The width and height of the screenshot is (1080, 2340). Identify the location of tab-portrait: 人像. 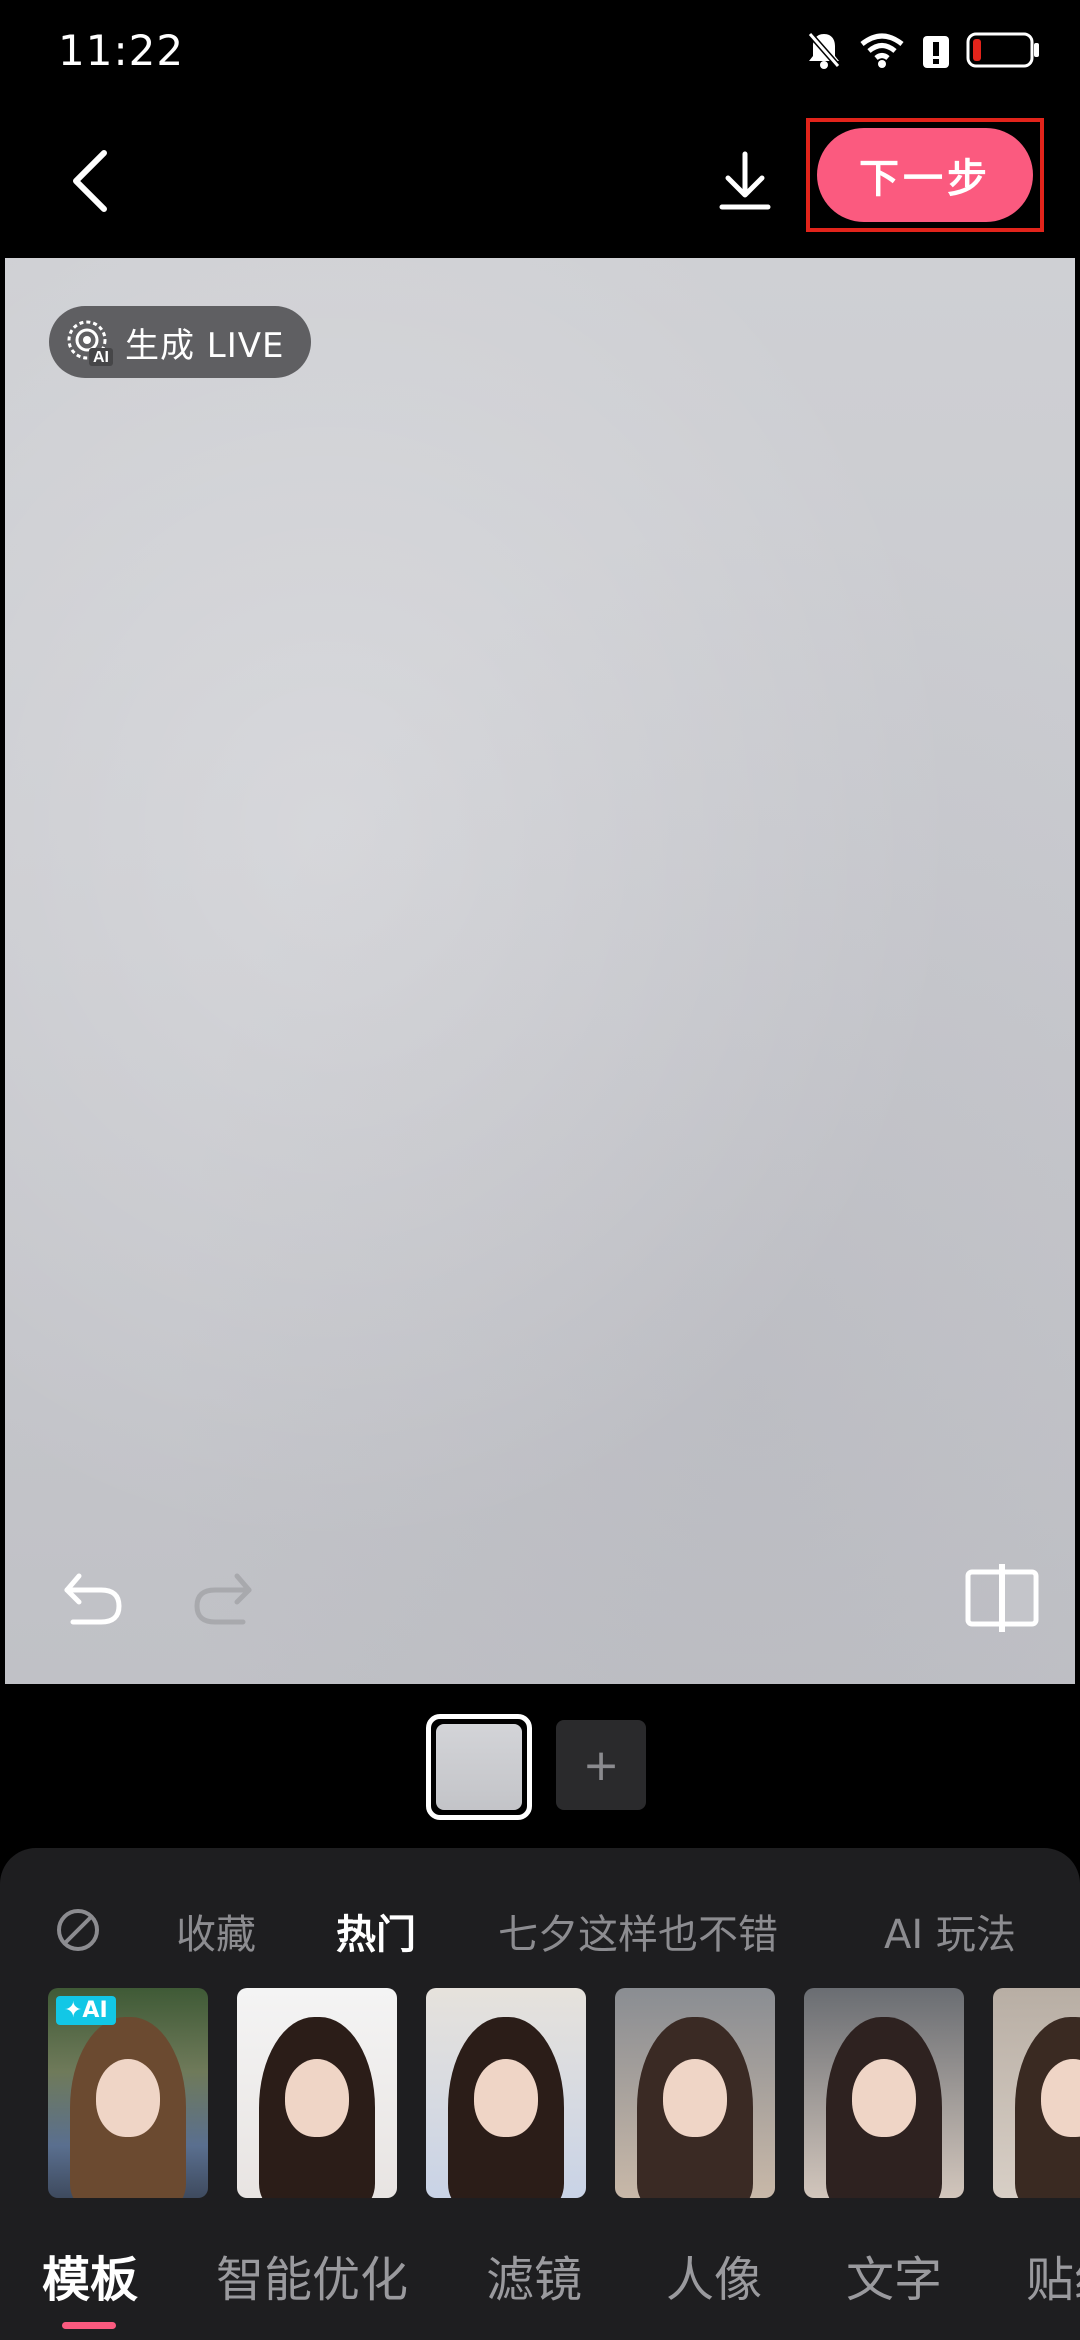
(714, 2275).